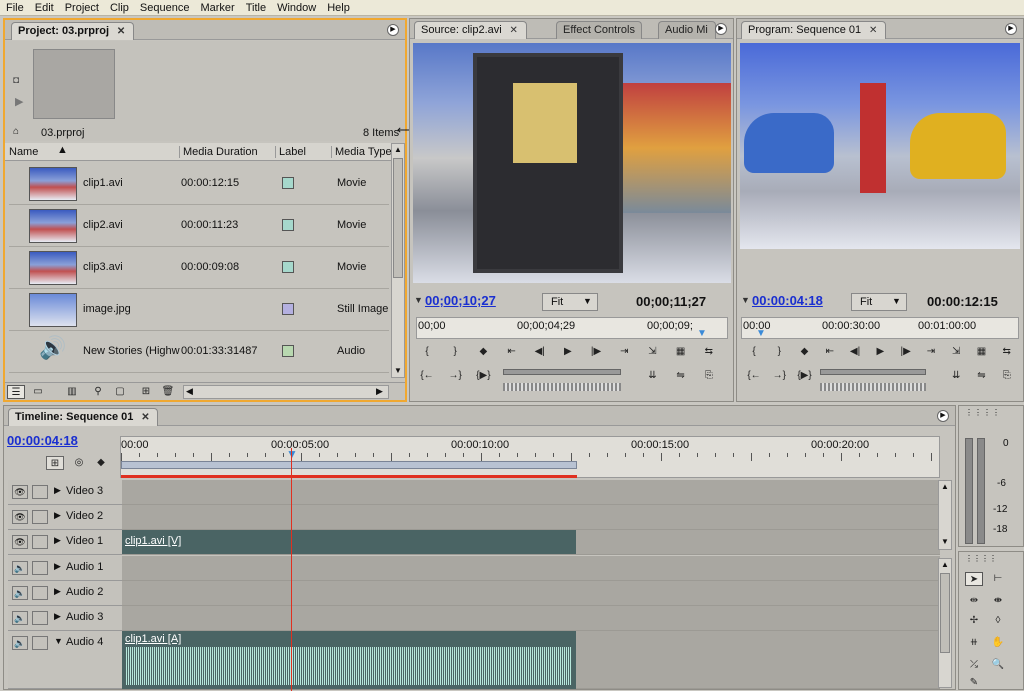 This screenshot has width=1024, height=691. What do you see at coordinates (349, 465) in the screenshot?
I see `work-area-bar` at bounding box center [349, 465].